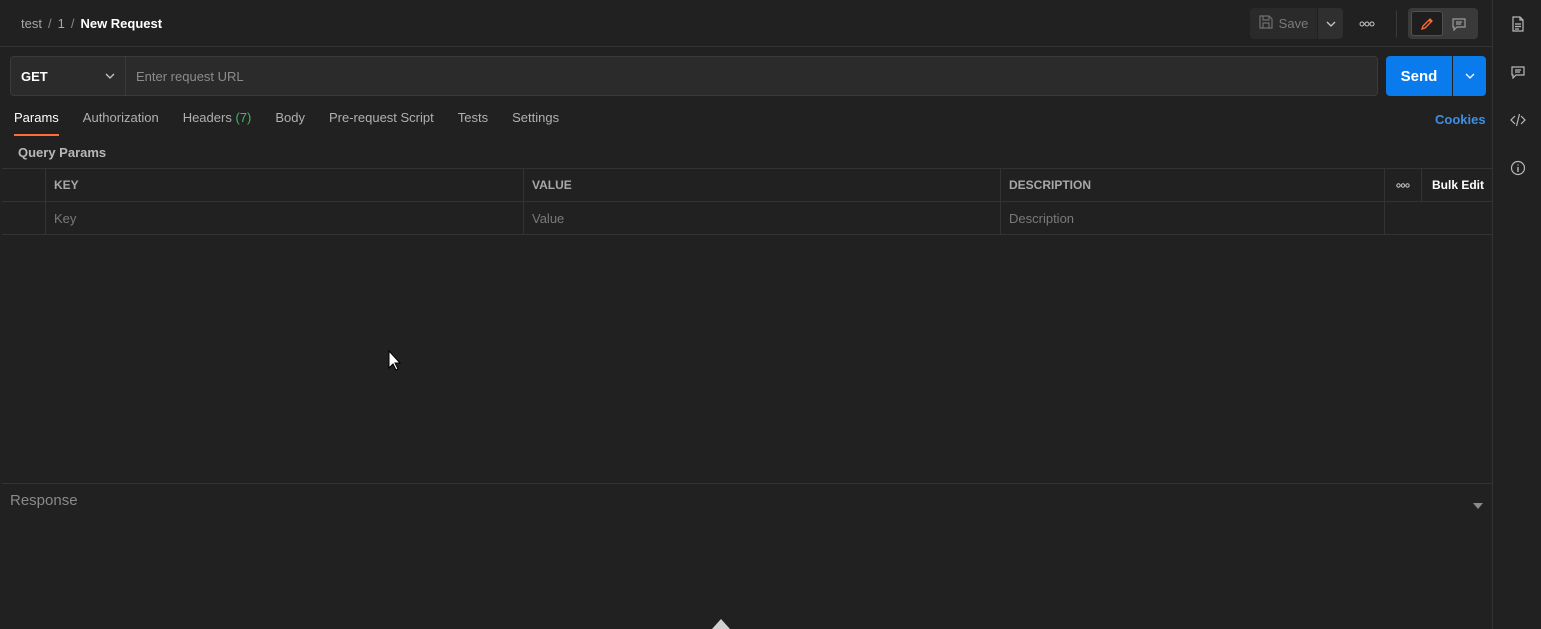 This screenshot has width=1541, height=629. I want to click on save-group: Save, so click(1296, 23).